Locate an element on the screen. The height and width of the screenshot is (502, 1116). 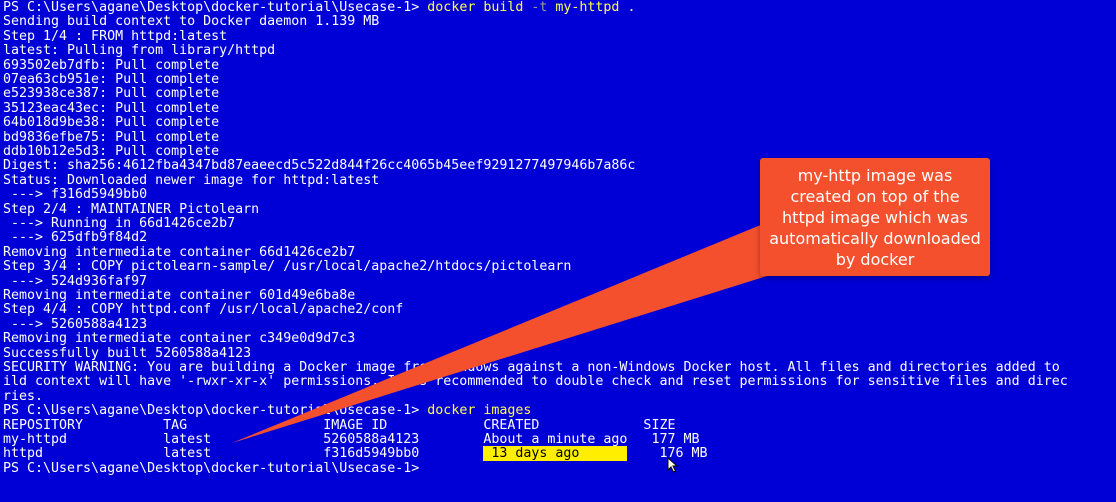
terminal-line: REPOSITORY TAG IMAGE ID CREATED SIZE is located at coordinates (339, 425).